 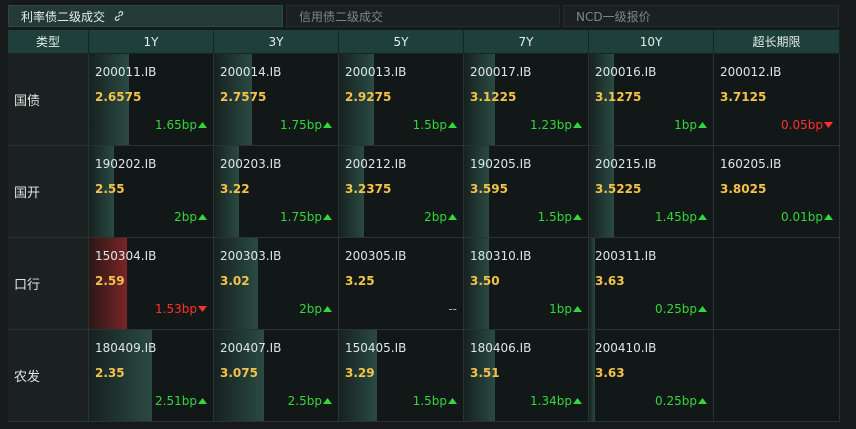 I want to click on bond-code: 200410.IB, so click(x=626, y=348).